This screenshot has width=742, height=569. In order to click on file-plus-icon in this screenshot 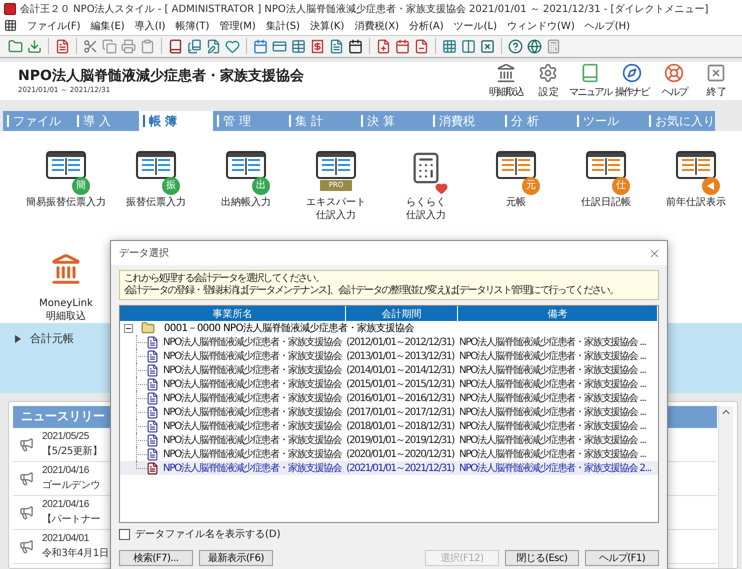, I will do `click(383, 46)`.